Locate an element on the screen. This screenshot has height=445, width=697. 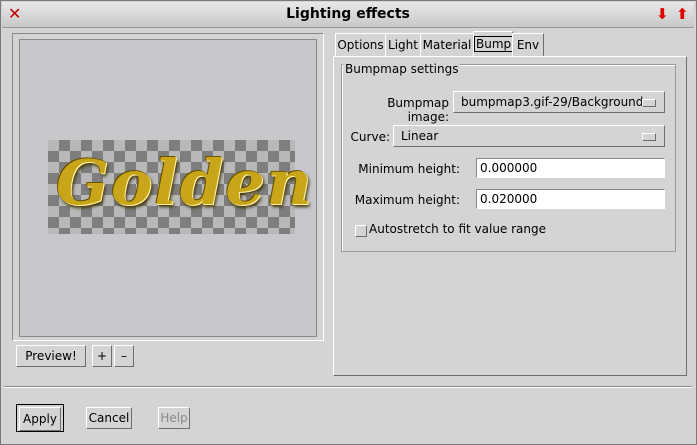
minimize-arrow-icon: ⬇ is located at coordinates (663, 14).